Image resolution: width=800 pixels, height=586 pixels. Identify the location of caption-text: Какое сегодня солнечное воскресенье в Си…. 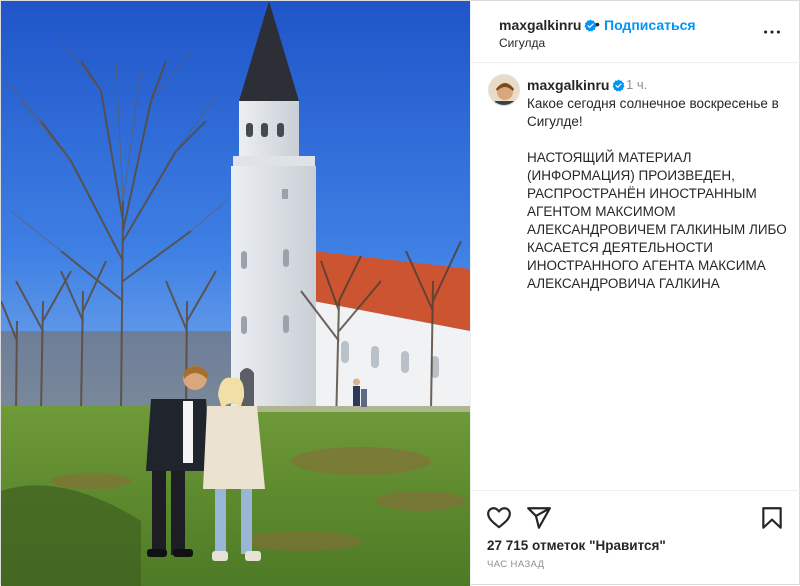
(658, 194).